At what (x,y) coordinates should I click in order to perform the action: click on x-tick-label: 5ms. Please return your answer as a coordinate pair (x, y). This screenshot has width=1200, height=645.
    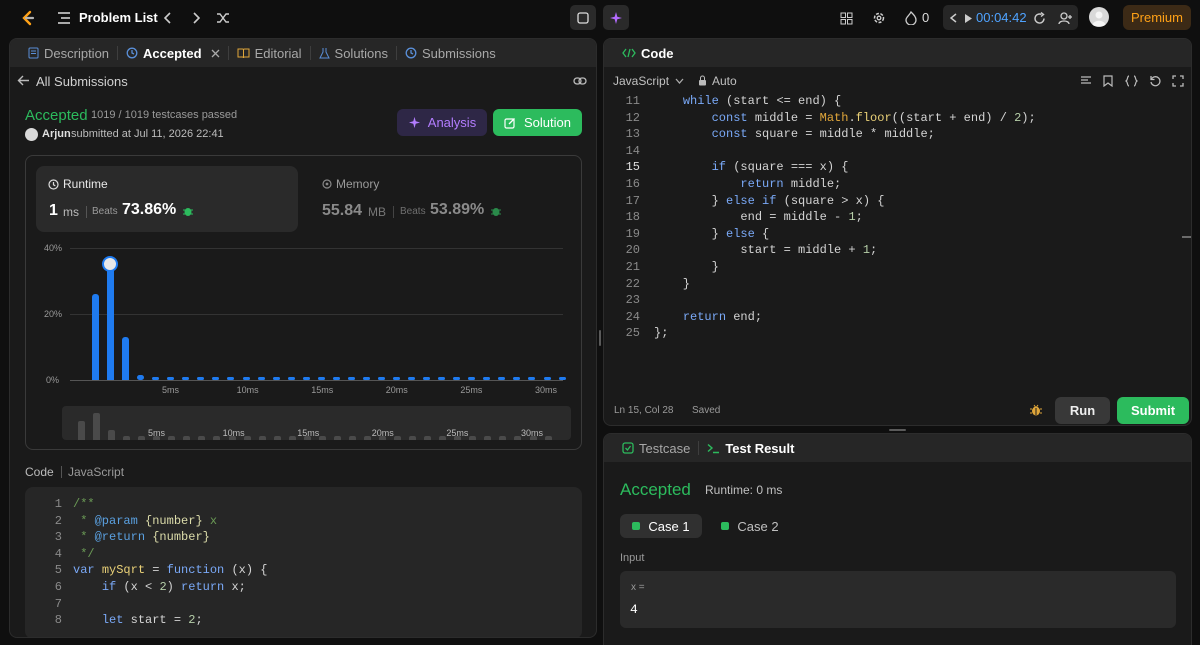
    Looking at the image, I should click on (171, 390).